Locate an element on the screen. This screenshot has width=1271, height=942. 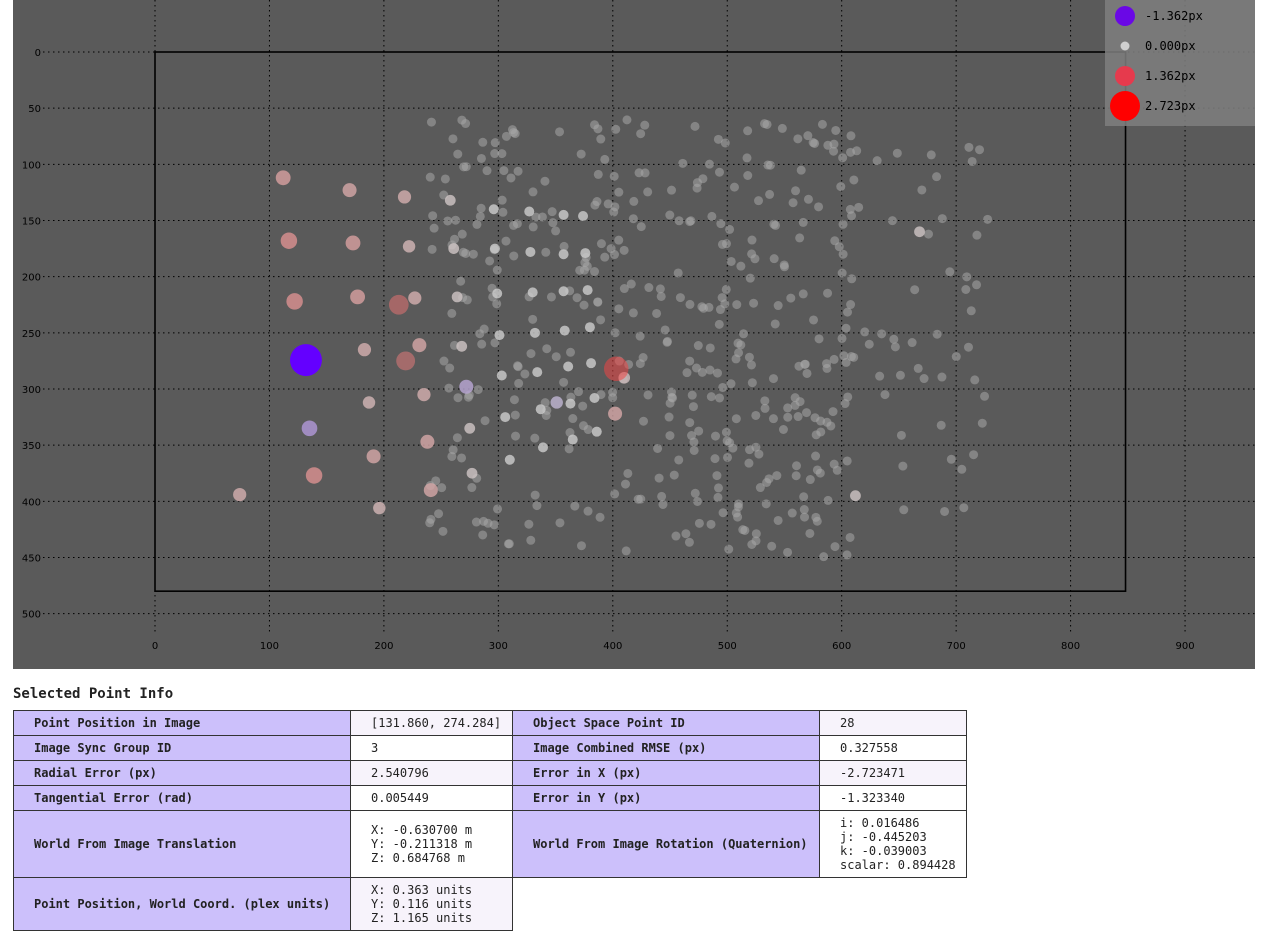
info-value: -1.323340 is located at coordinates (893, 798).